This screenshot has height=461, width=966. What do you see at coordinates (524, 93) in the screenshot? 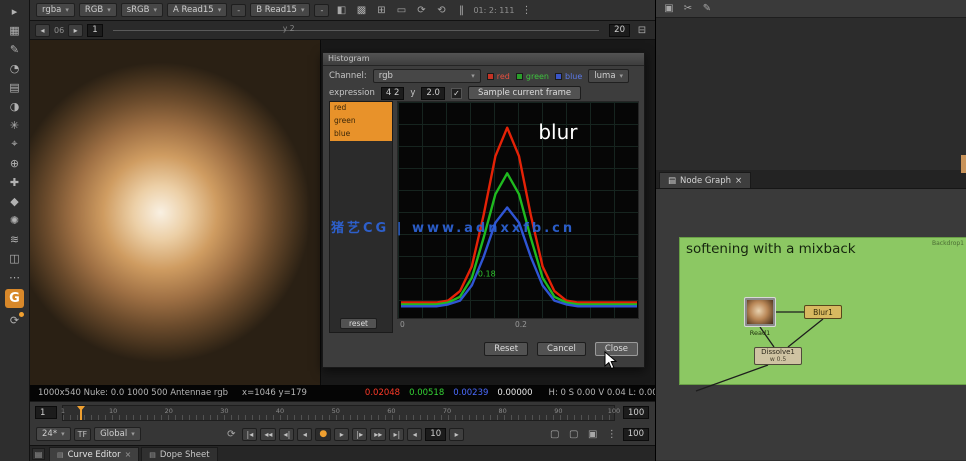
I see `sample-current-frame-button: Sample current frame` at bounding box center [524, 93].